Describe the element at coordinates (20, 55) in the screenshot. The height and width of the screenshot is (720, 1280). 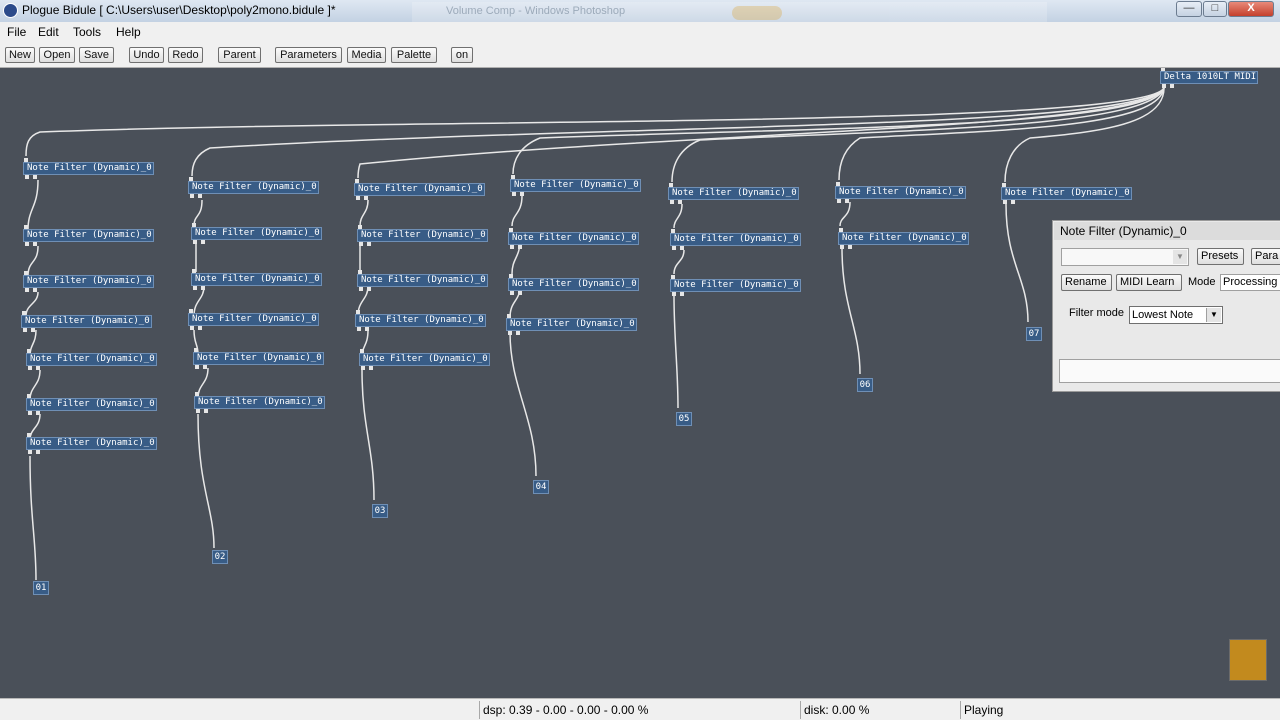
I see `new-button: New` at that location.